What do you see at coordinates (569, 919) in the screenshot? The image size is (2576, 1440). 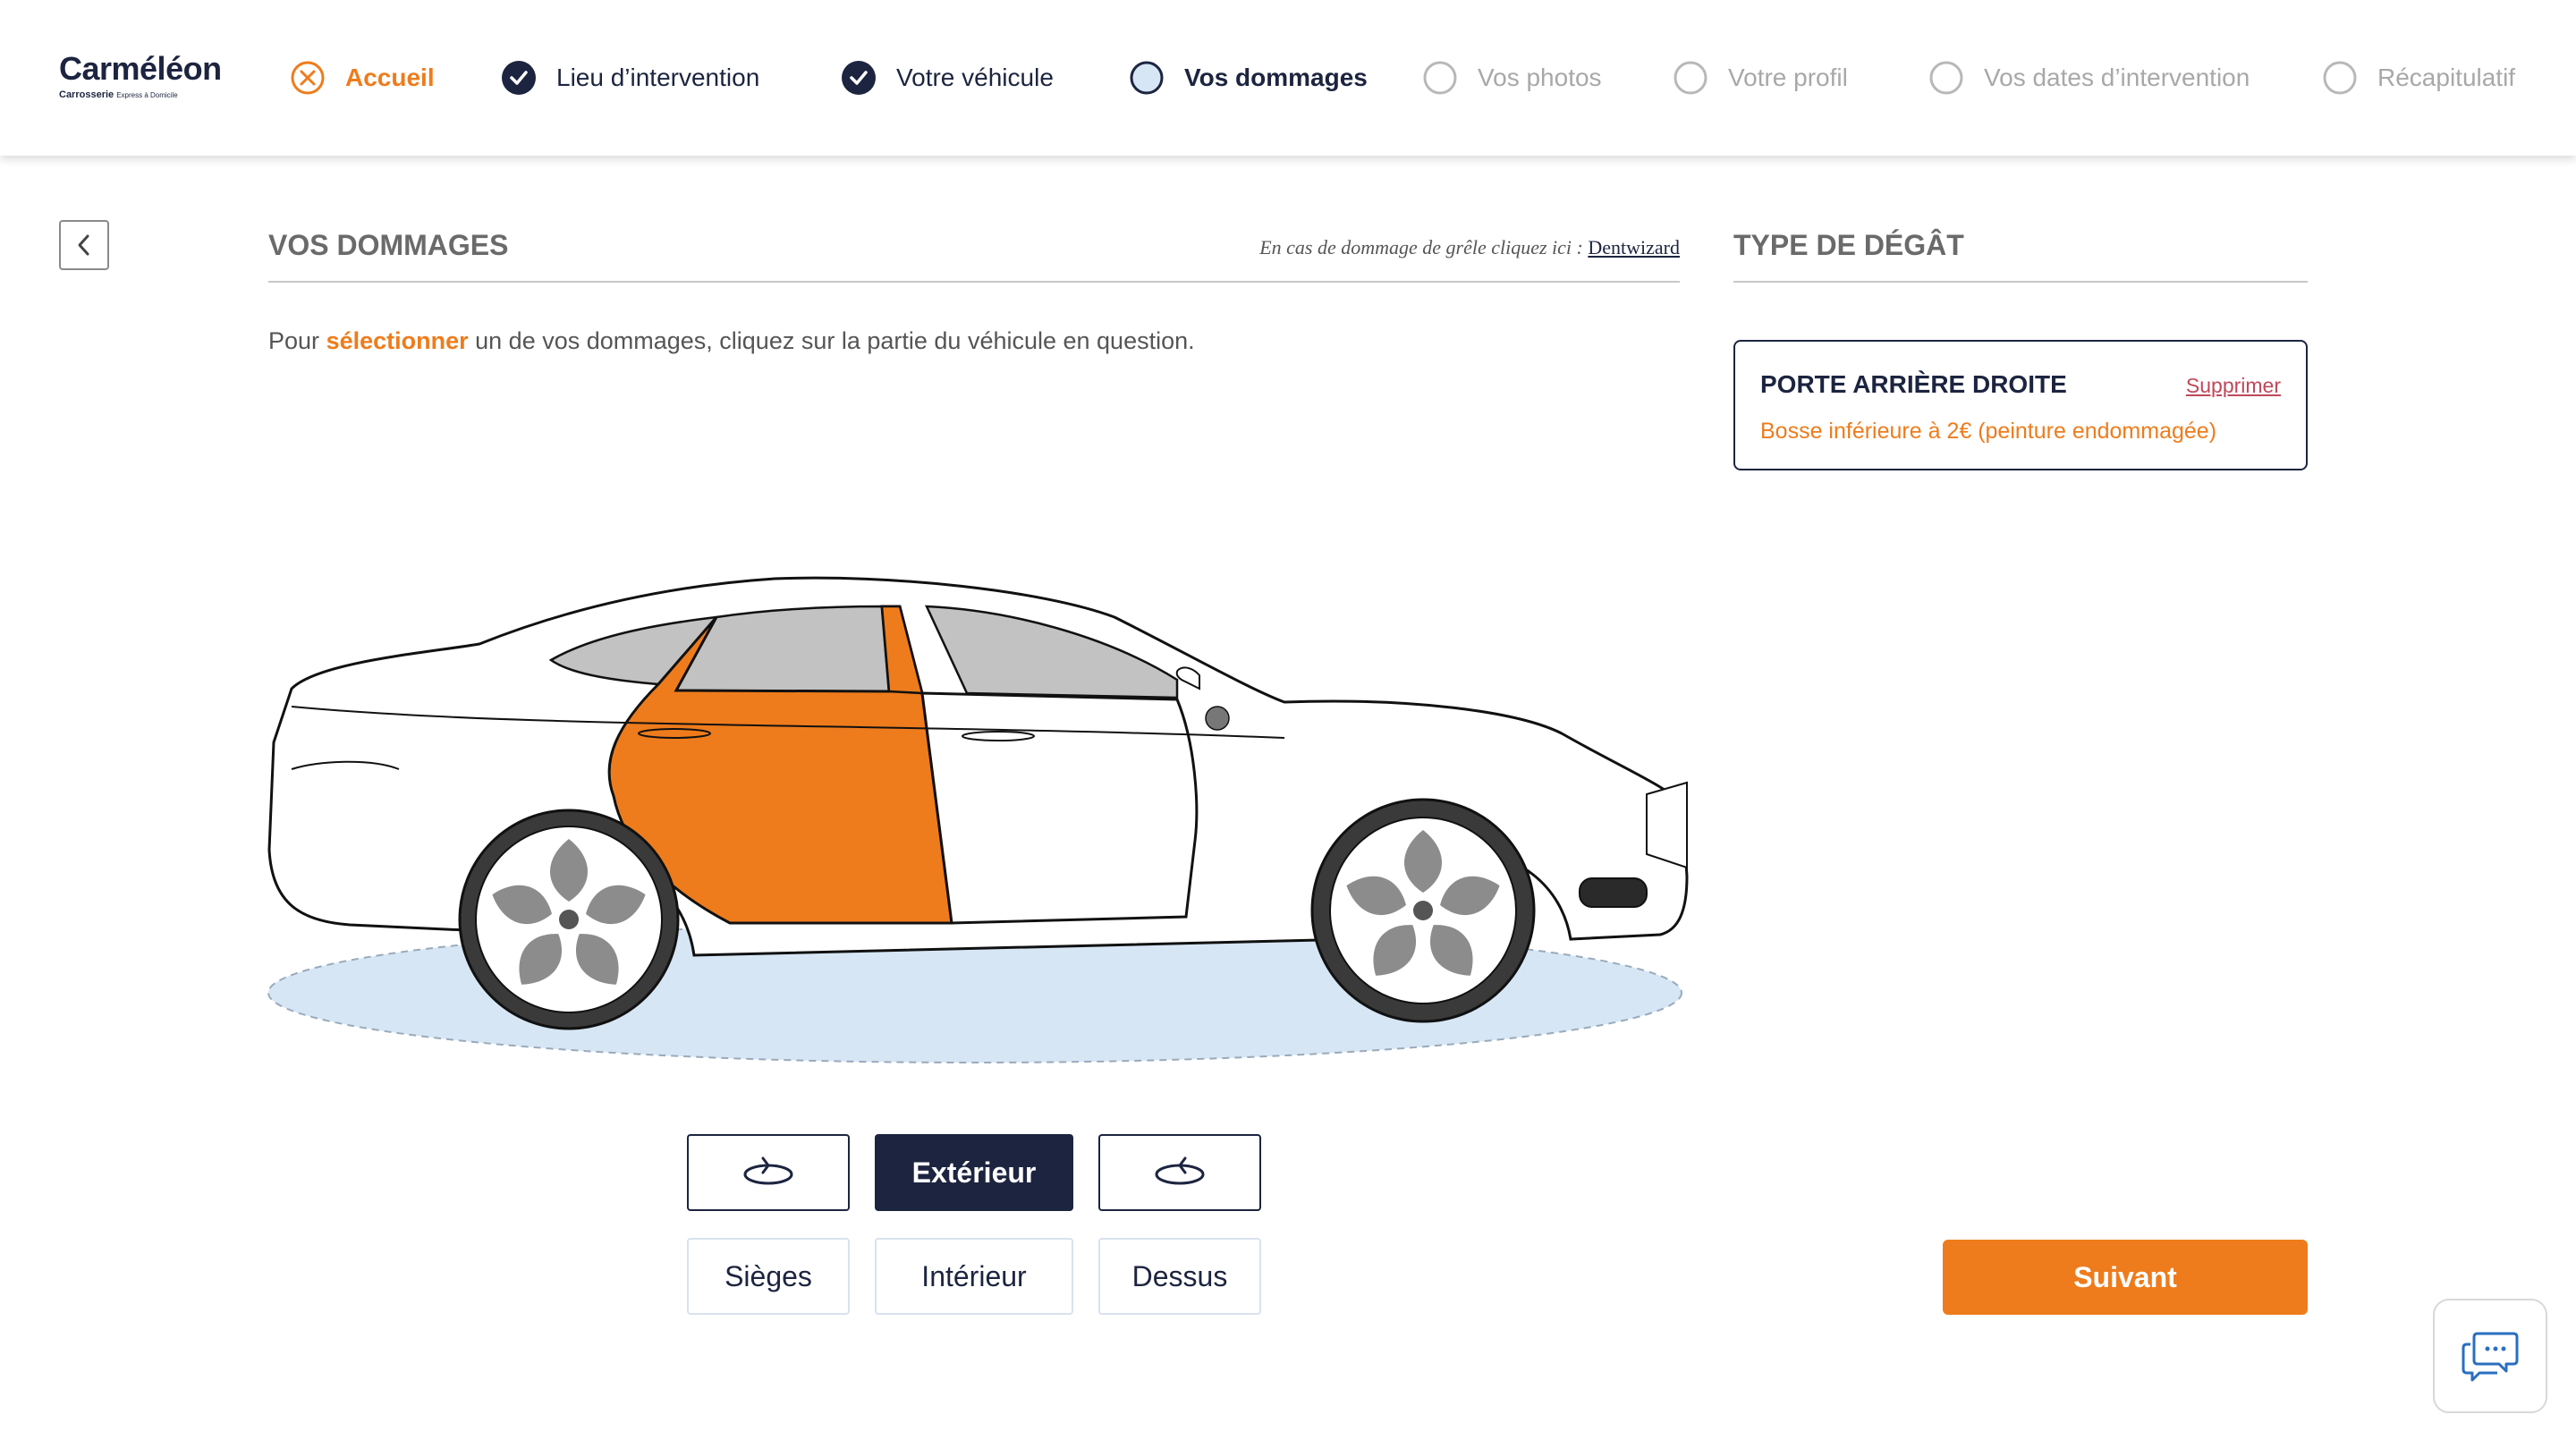 I see `rear-wheel` at bounding box center [569, 919].